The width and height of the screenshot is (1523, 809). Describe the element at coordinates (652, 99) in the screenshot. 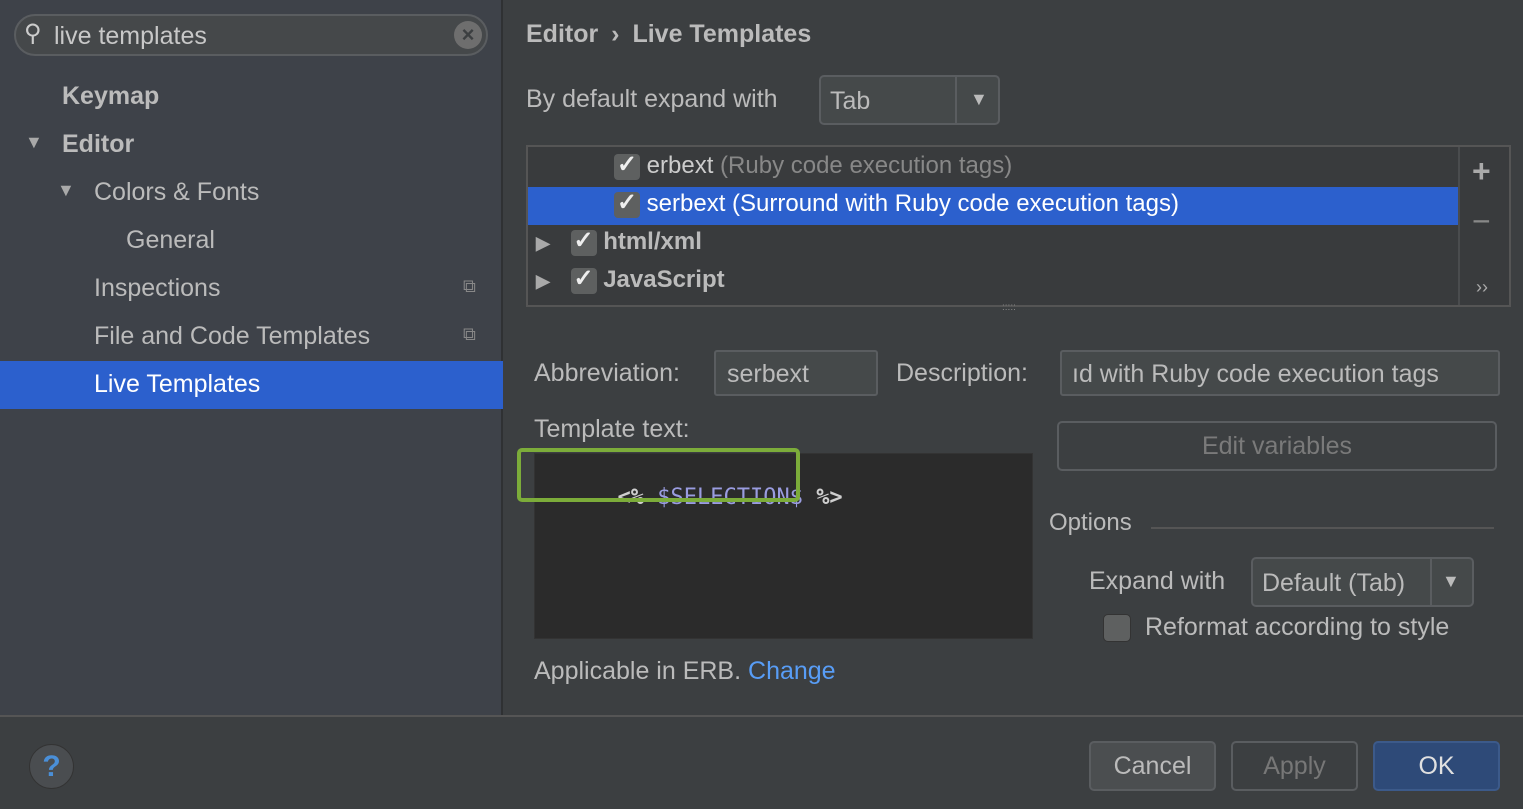

I see `expand-default-label: By default expand with` at that location.